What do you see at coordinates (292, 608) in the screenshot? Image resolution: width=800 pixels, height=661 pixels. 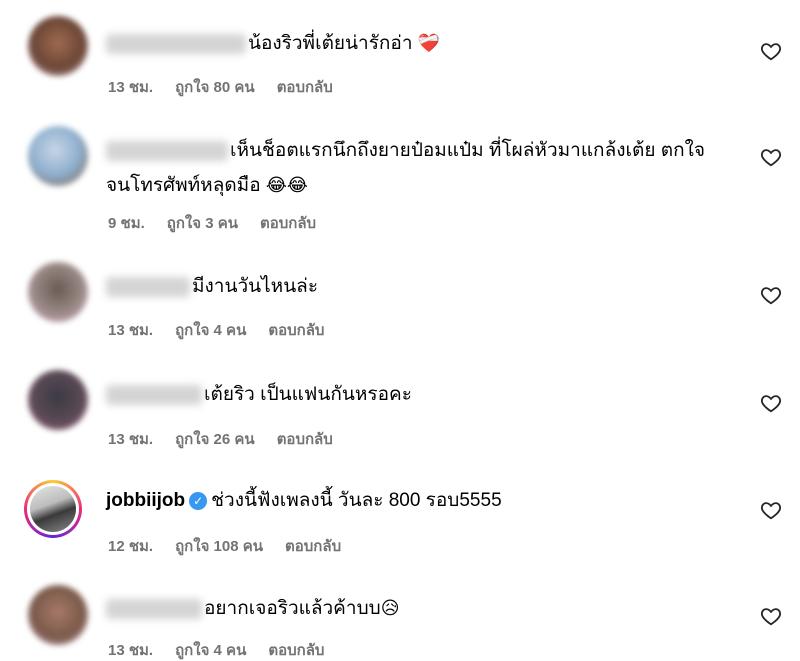 I see `comment-text: อยากเจอริวแล้วค้าบบ` at bounding box center [292, 608].